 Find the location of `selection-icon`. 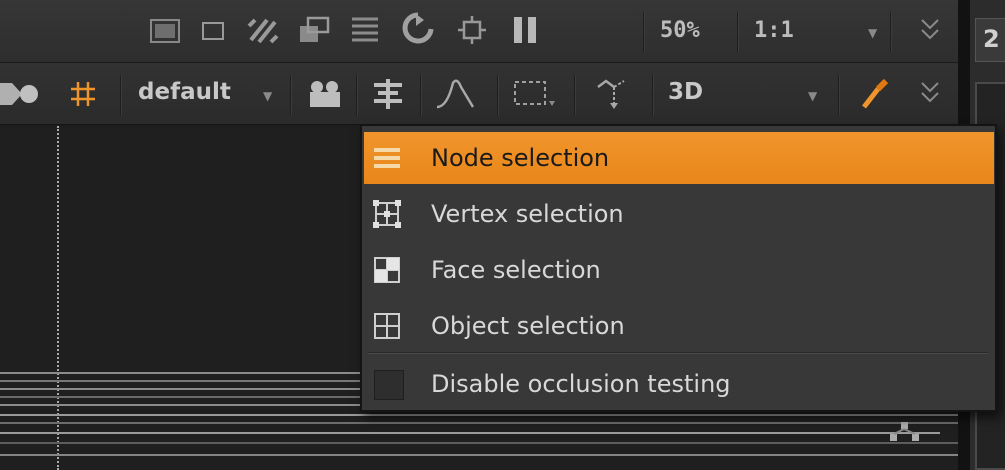

selection-icon is located at coordinates (535, 94).